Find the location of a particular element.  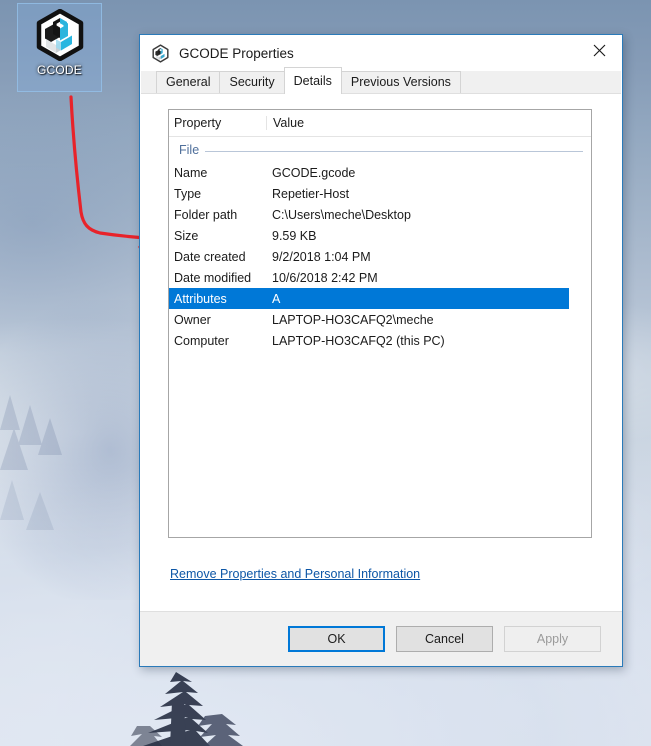

table-row: Owner LAPTOP-HO3CAFQ2\meche is located at coordinates (369, 319).